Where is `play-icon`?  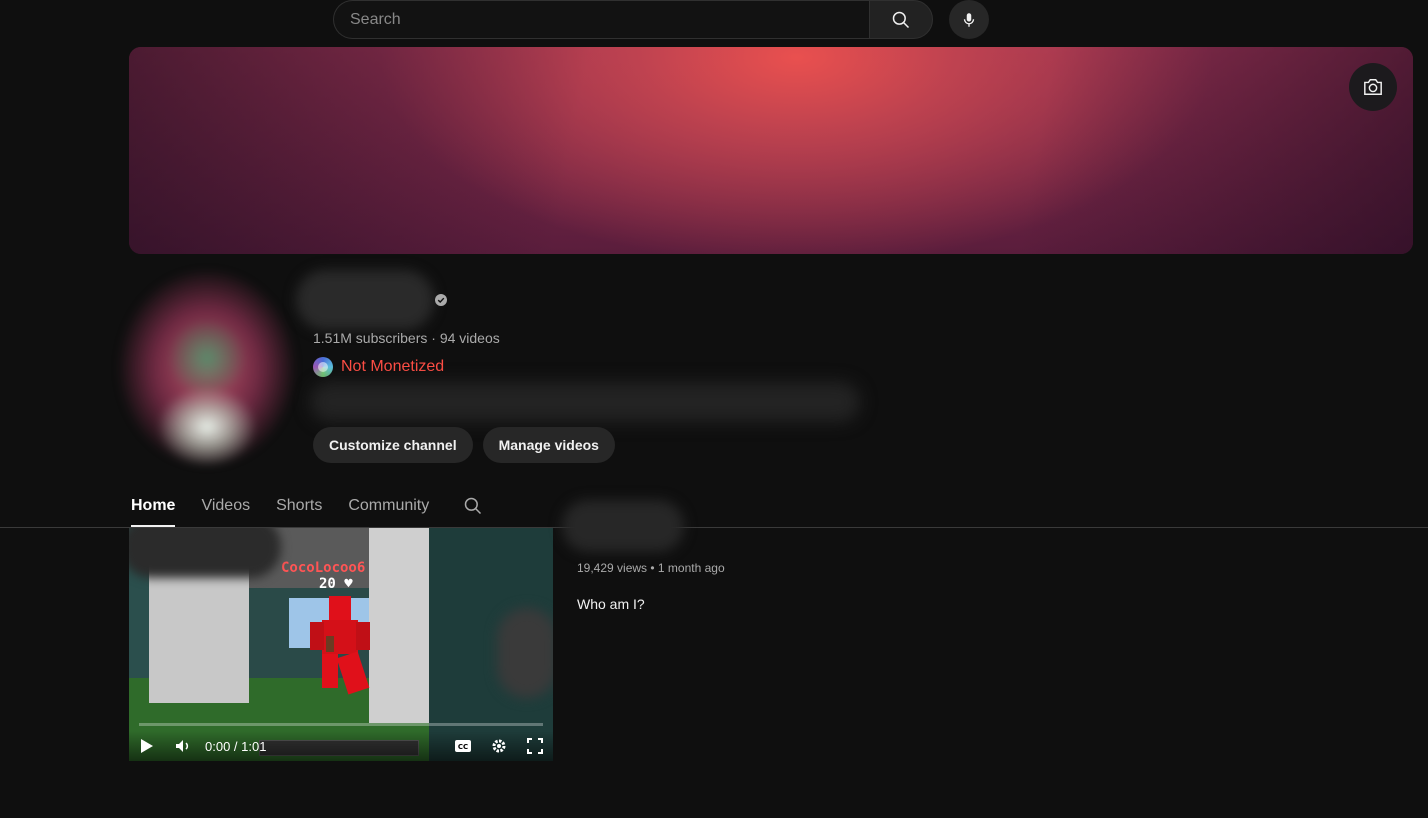 play-icon is located at coordinates (147, 746).